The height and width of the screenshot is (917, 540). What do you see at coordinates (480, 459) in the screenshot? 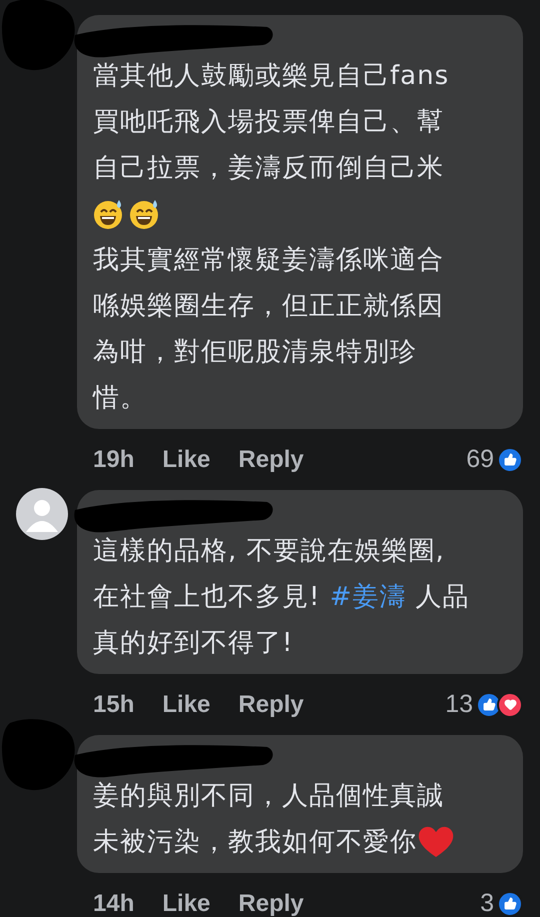
I see `reaction-count: 69` at bounding box center [480, 459].